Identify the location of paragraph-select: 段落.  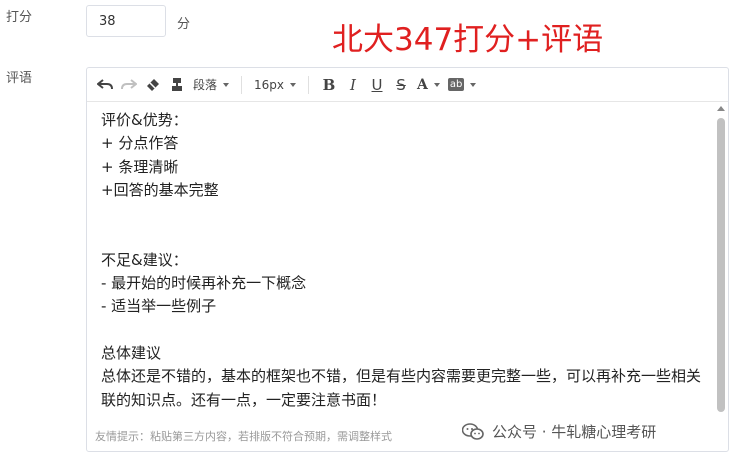
(211, 85).